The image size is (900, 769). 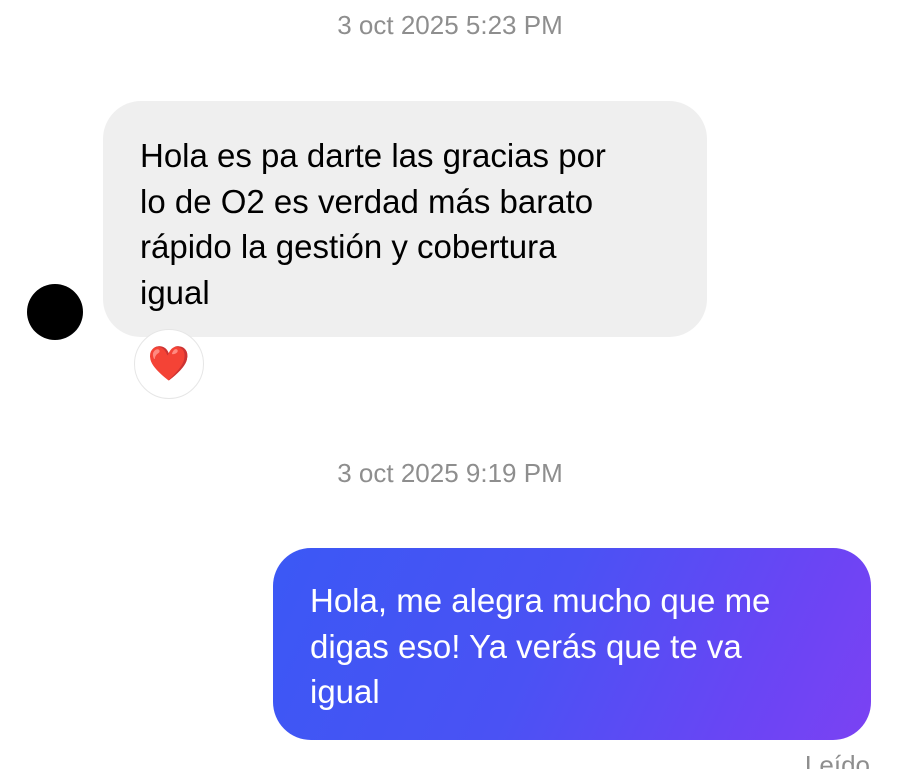 What do you see at coordinates (837, 759) in the screenshot?
I see `read-receipt: Leído` at bounding box center [837, 759].